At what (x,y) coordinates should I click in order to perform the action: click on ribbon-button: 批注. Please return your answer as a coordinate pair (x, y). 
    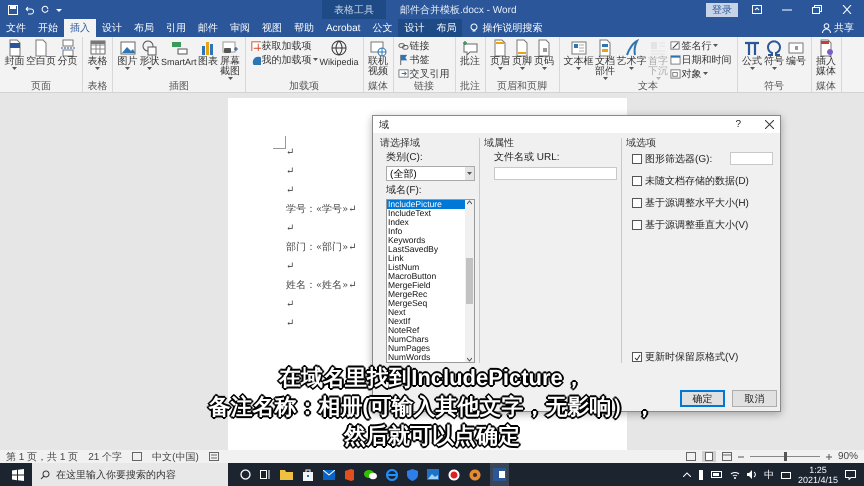
    Looking at the image, I should click on (470, 52).